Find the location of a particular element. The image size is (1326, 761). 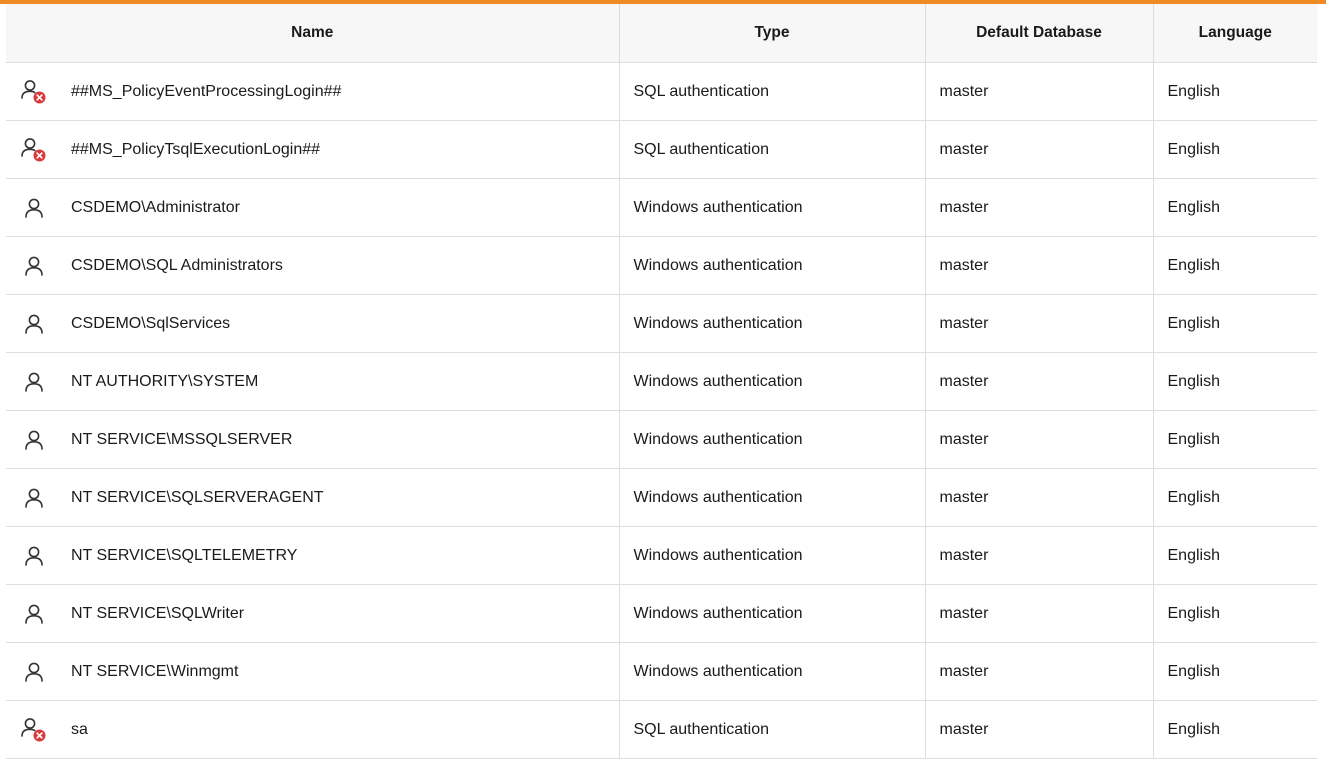

login-name: NT SERVICE\MSSQLSERVER is located at coordinates (182, 439).